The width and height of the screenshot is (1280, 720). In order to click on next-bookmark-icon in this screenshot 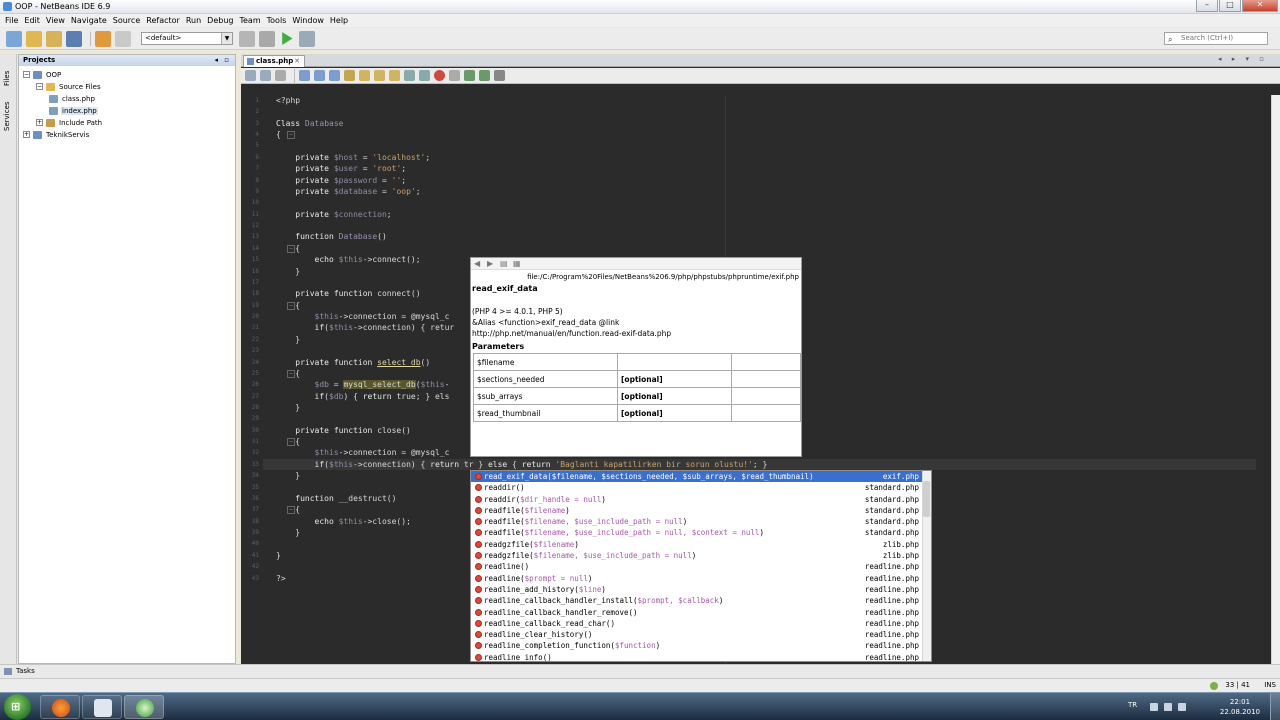, I will do `click(379, 75)`.